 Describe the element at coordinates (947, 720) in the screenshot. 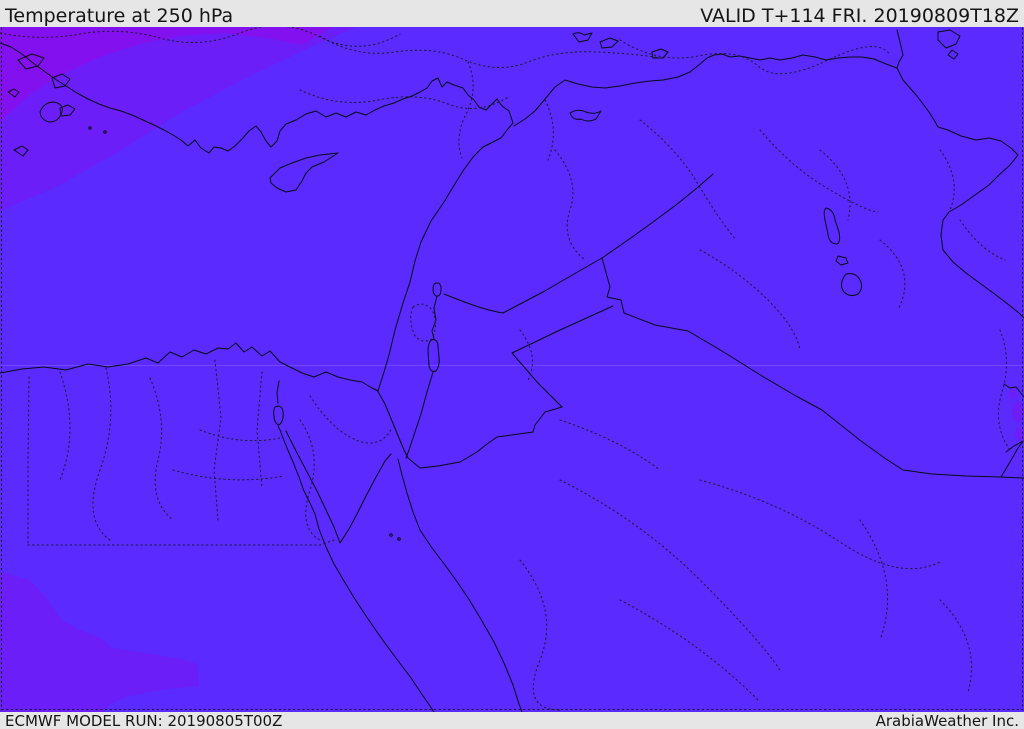

I see `brand-label: ArabiaWeather Inc.` at that location.